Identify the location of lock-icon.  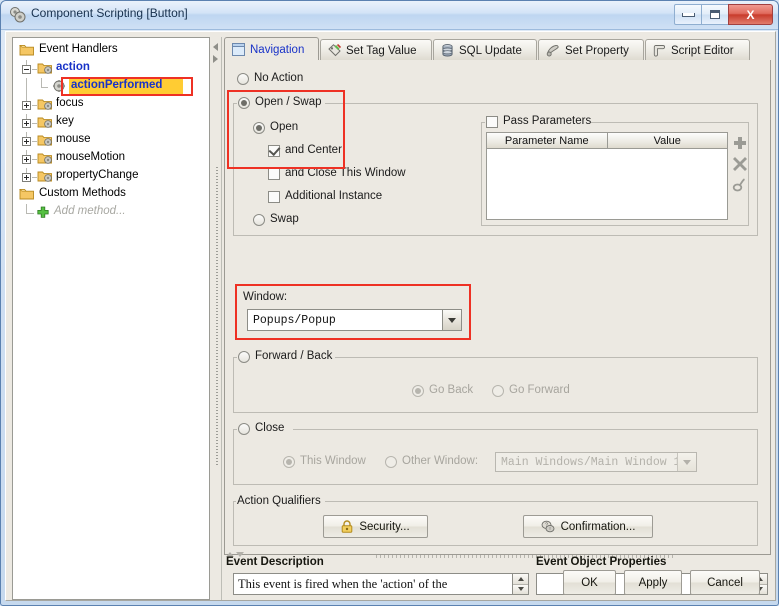
(347, 526).